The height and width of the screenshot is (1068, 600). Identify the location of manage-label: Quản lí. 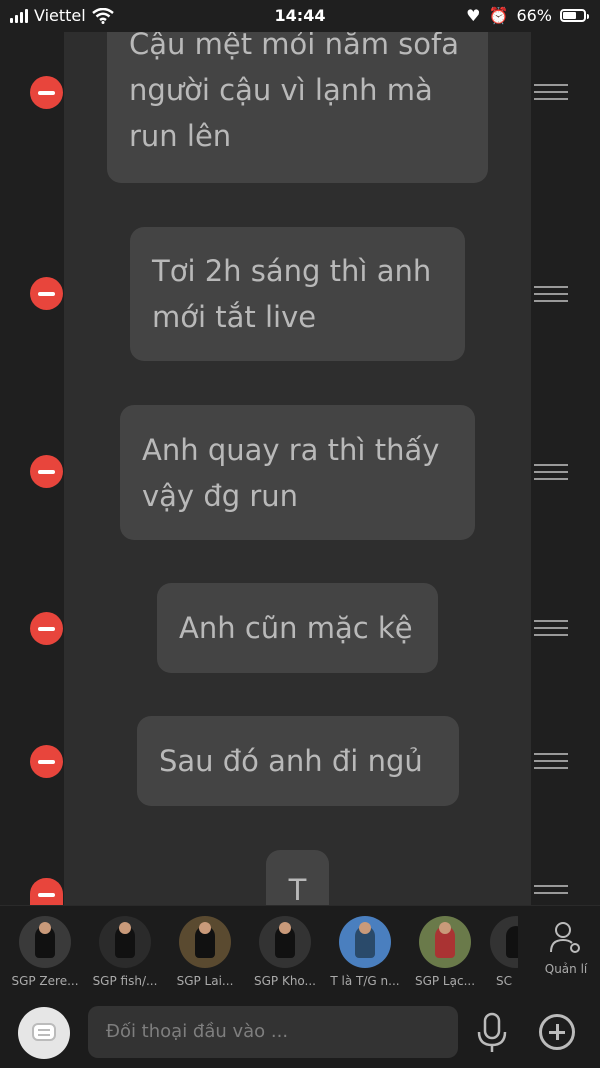
(566, 969).